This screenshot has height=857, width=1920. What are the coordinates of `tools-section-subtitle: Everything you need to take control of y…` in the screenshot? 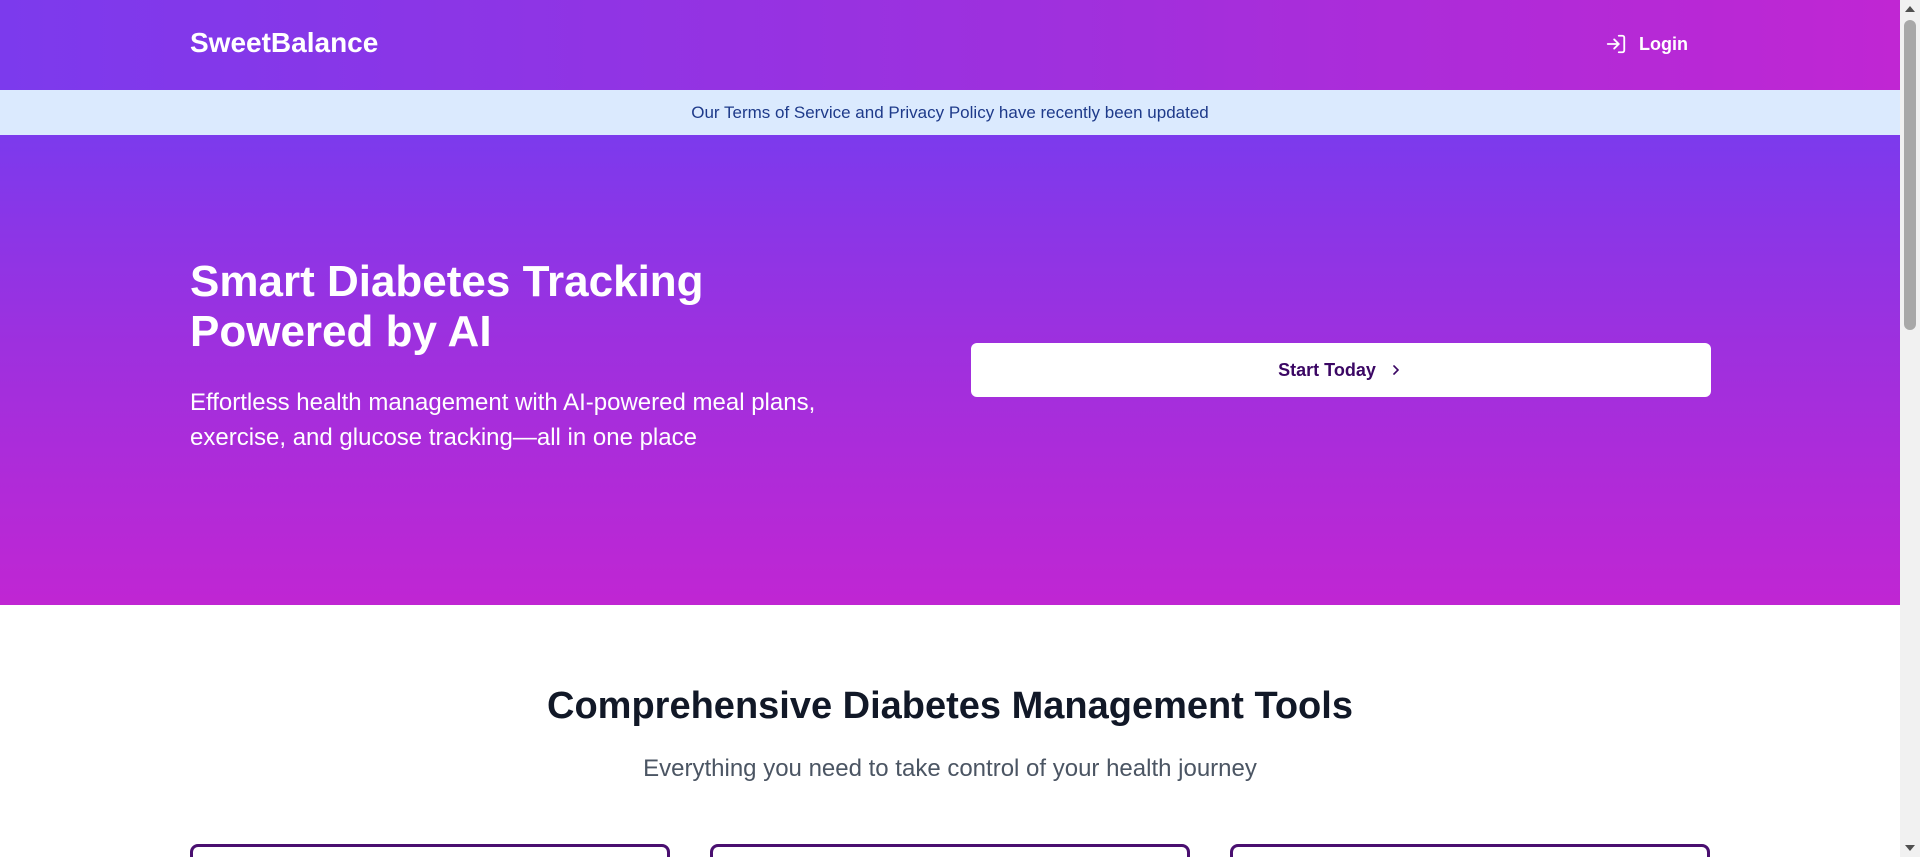 It's located at (950, 768).